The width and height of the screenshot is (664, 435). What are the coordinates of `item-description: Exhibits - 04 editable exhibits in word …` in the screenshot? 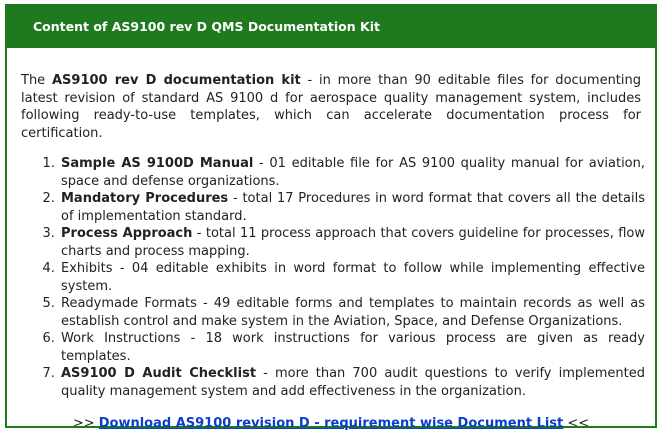 It's located at (353, 277).